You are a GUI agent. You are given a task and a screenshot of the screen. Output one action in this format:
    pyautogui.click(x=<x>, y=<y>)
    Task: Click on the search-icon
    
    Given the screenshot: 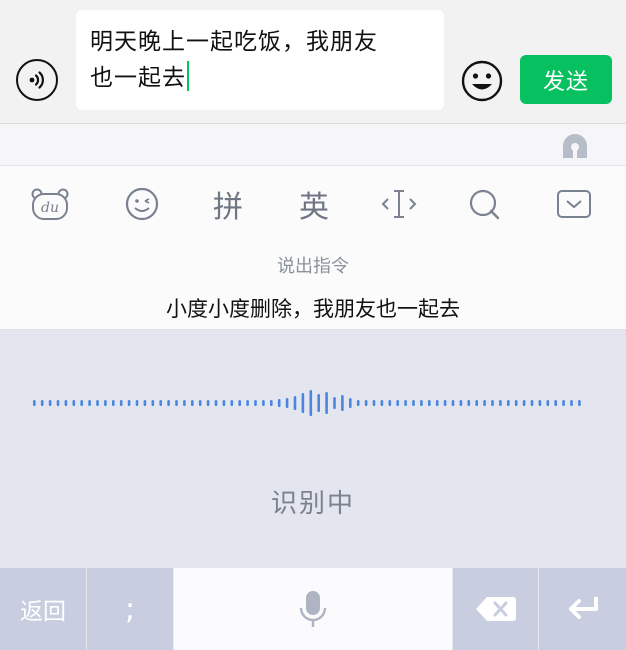 What is the action you would take?
    pyautogui.click(x=484, y=204)
    